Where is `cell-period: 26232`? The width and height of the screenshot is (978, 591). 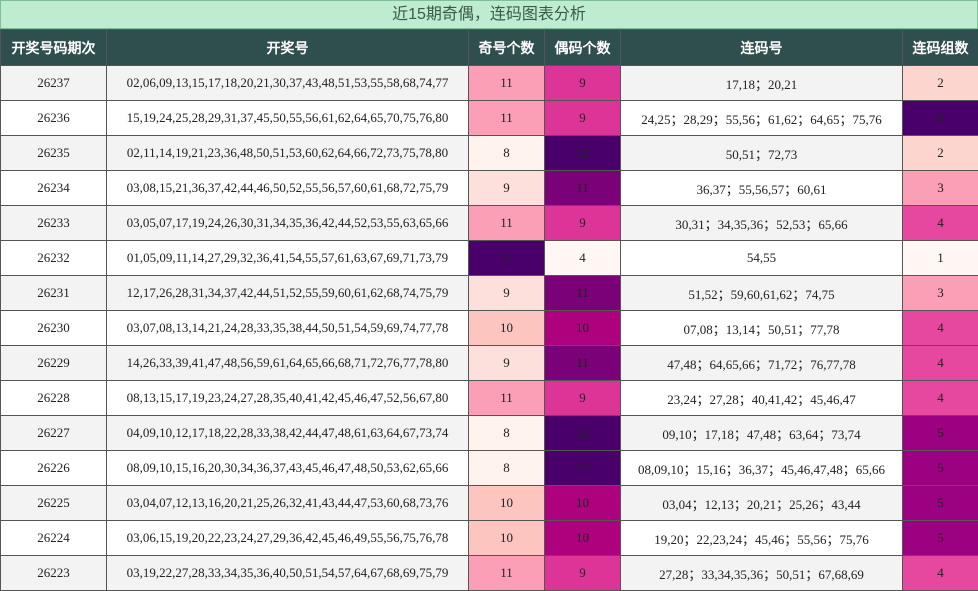
cell-period: 26232 is located at coordinates (54, 258).